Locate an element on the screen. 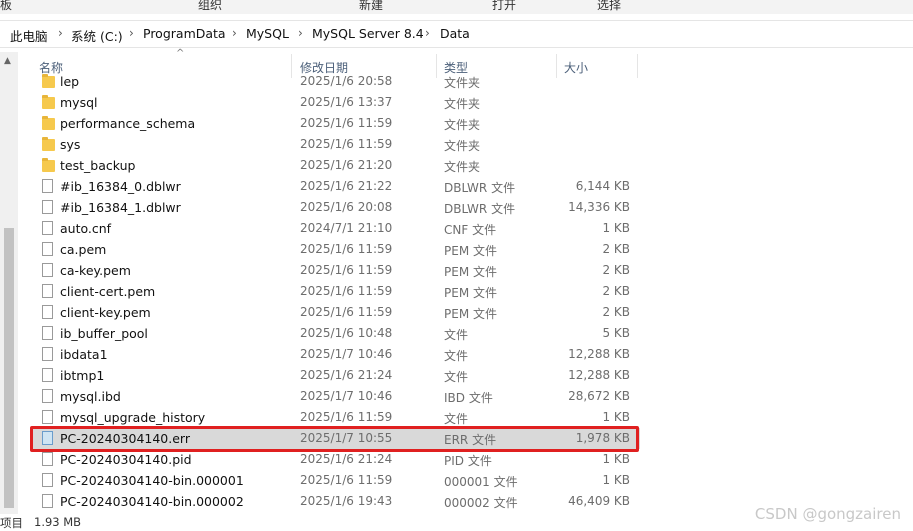  file-name: lep is located at coordinates (70, 81).